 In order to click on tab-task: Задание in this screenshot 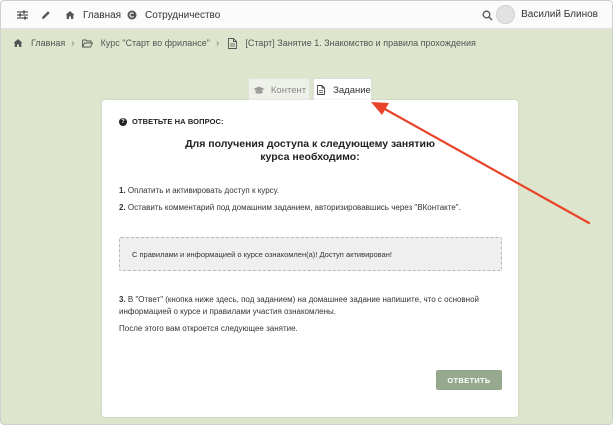, I will do `click(342, 89)`.